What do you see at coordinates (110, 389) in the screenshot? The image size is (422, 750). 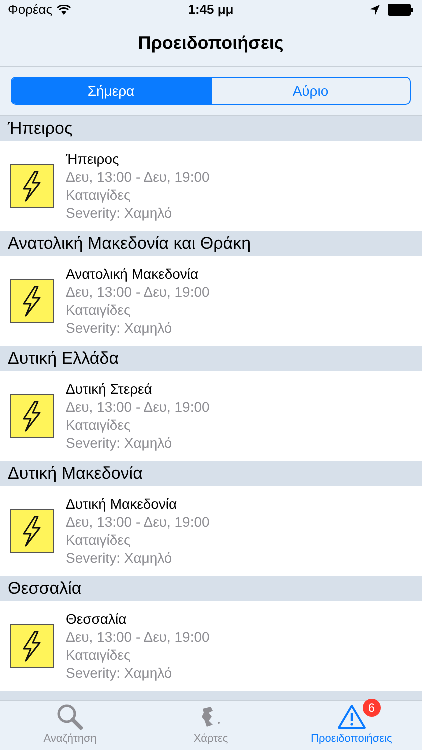 I see `region-name: Δυτική Στερεά` at bounding box center [110, 389].